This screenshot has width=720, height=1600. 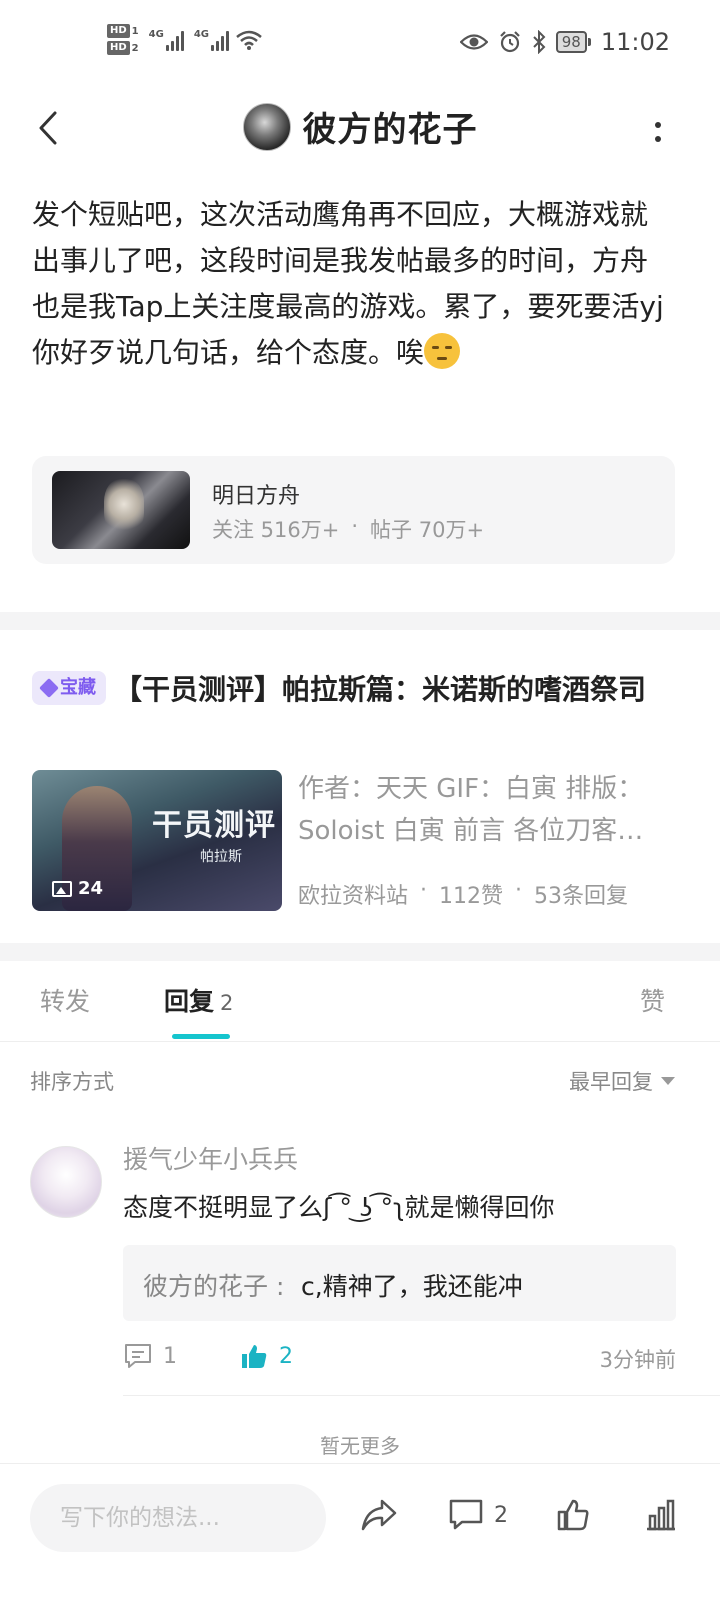 What do you see at coordinates (62, 888) in the screenshot?
I see `image-icon` at bounding box center [62, 888].